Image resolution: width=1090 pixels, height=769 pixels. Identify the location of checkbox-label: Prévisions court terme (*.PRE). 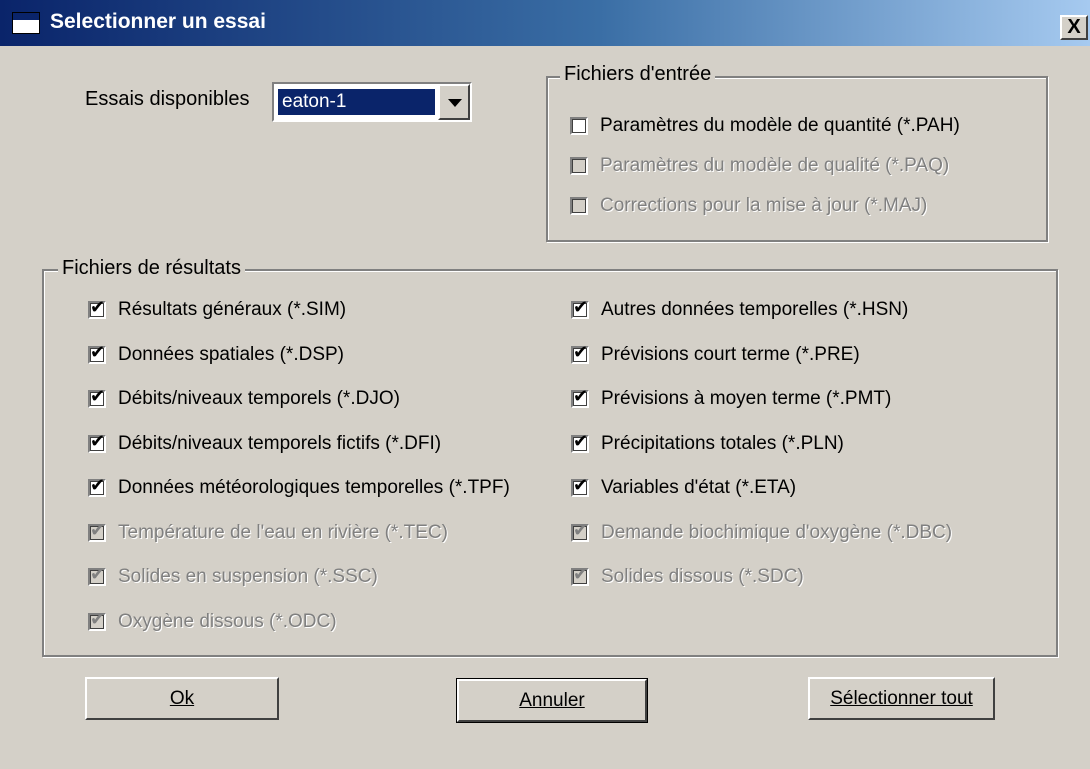
(730, 354).